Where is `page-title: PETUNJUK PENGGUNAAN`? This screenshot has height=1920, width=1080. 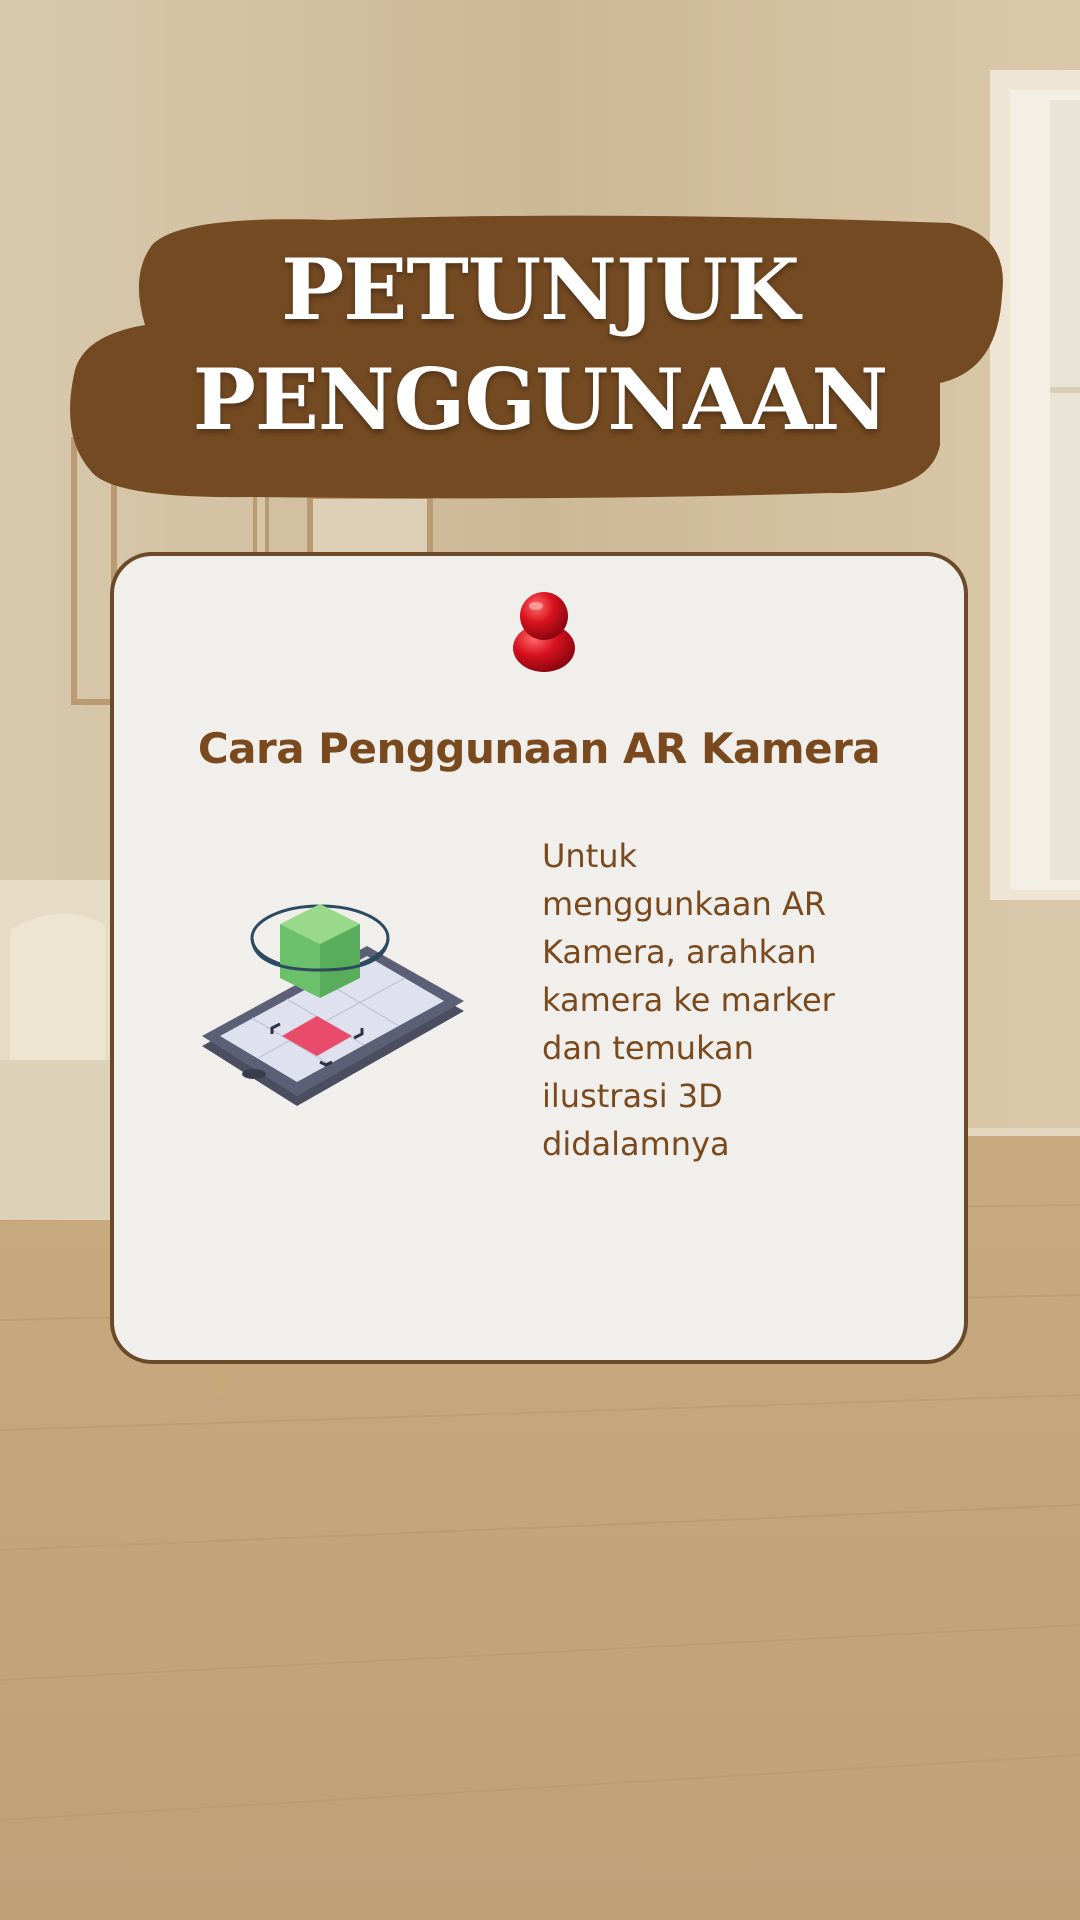 page-title: PETUNJUK PENGGUNAAN is located at coordinates (540, 345).